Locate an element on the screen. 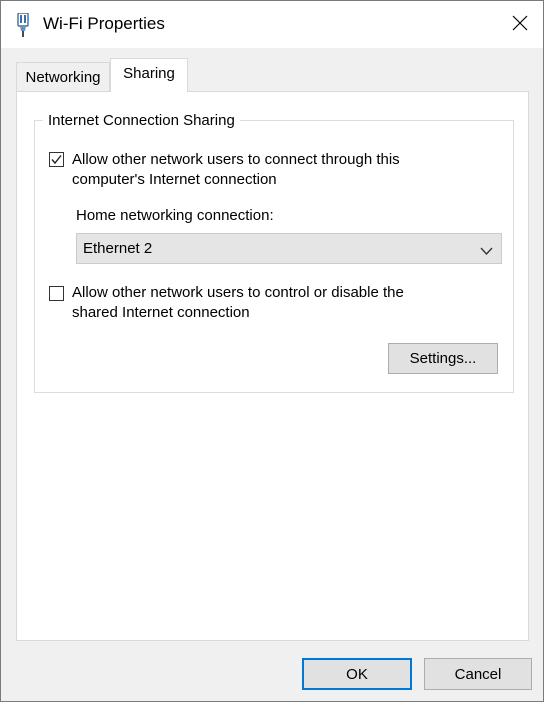  tab-networking: Networking is located at coordinates (63, 76).